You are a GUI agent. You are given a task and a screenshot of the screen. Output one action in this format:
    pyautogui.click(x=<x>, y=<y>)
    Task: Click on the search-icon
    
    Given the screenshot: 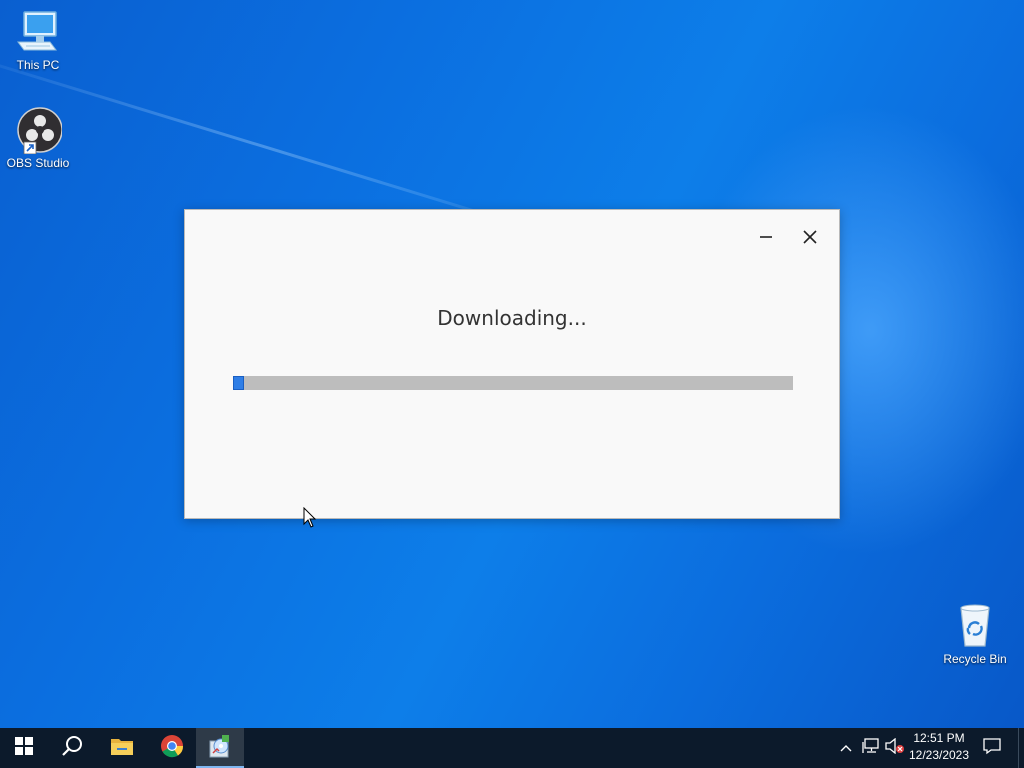 What is the action you would take?
    pyautogui.click(x=72, y=748)
    